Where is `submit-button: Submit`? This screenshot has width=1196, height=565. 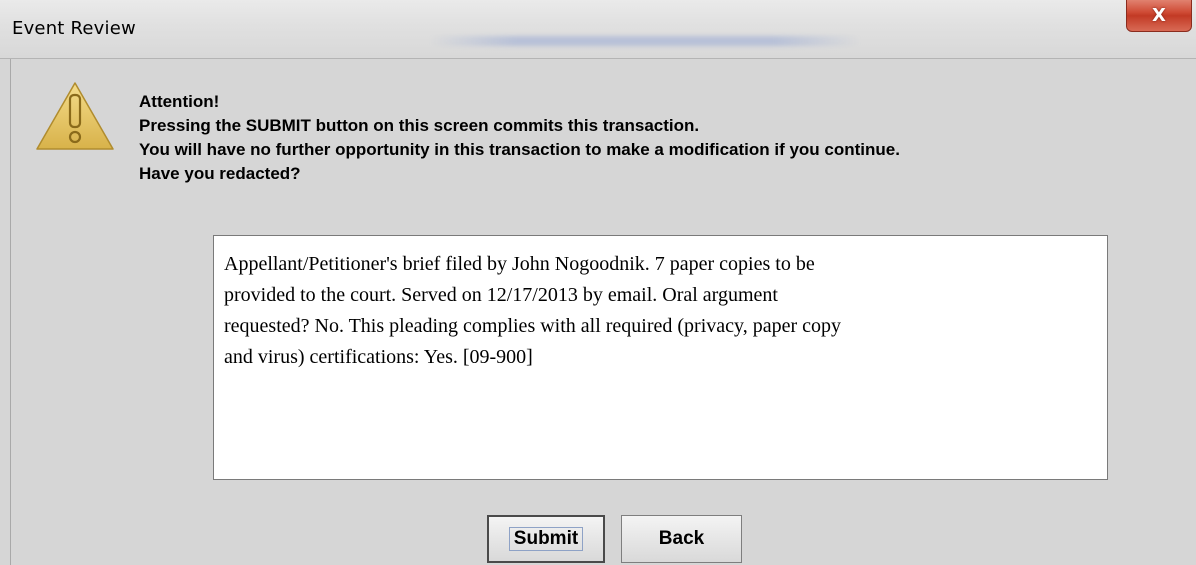
submit-button: Submit is located at coordinates (546, 539).